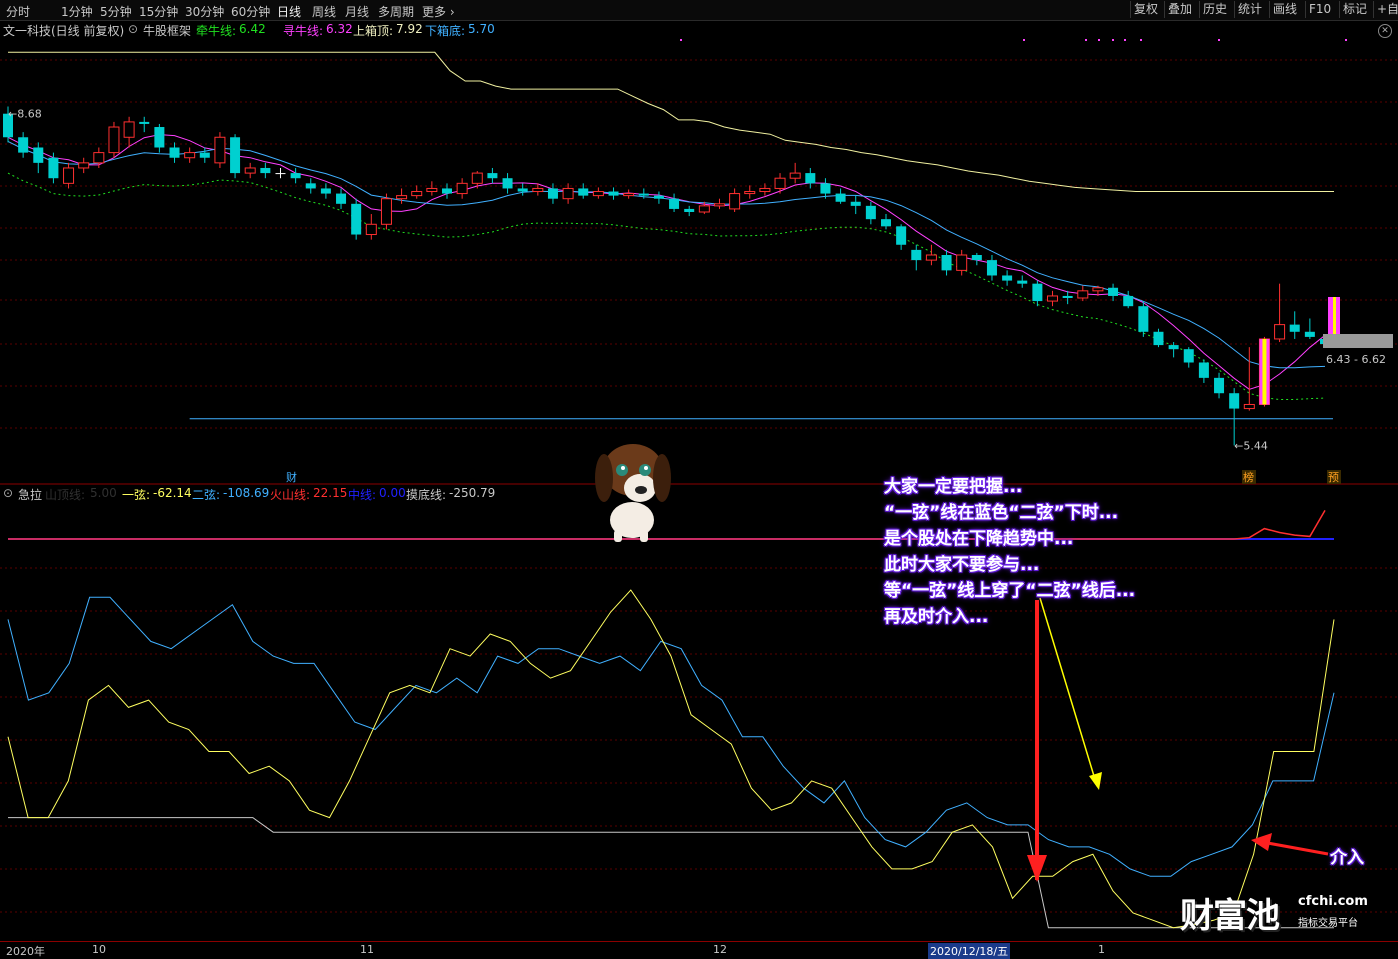  I want to click on period-tab-30min: 30分钟, so click(204, 11).